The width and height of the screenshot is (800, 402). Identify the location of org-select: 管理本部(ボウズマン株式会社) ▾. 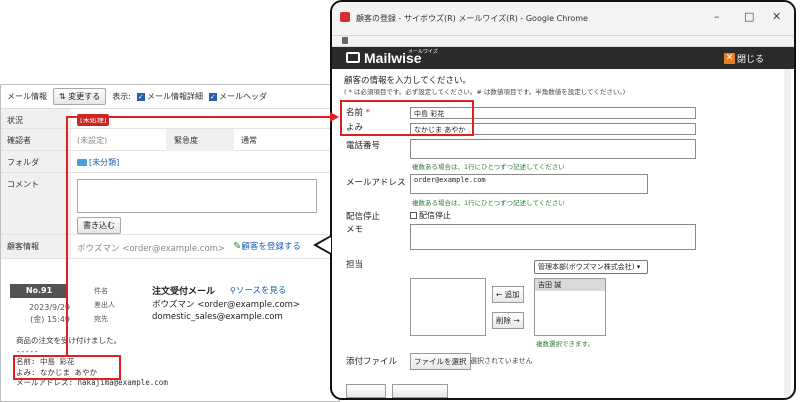
(591, 267).